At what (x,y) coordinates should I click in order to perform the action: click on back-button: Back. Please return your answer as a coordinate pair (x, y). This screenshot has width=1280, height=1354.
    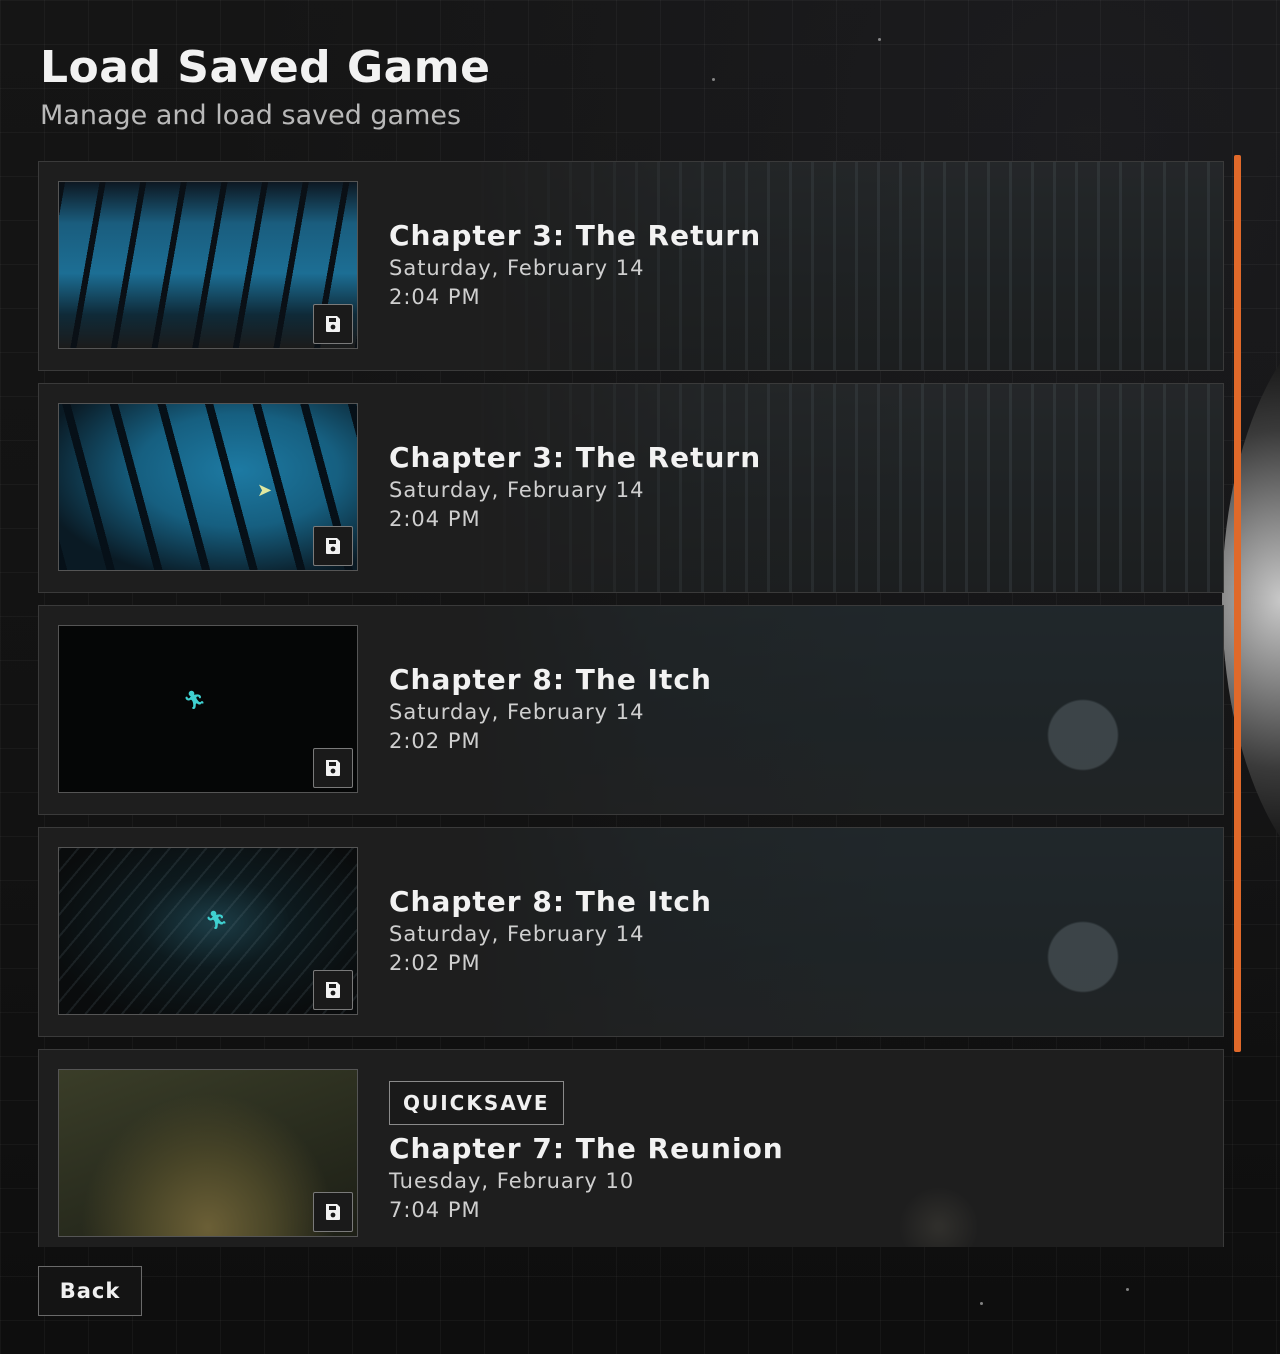
    Looking at the image, I should click on (90, 1291).